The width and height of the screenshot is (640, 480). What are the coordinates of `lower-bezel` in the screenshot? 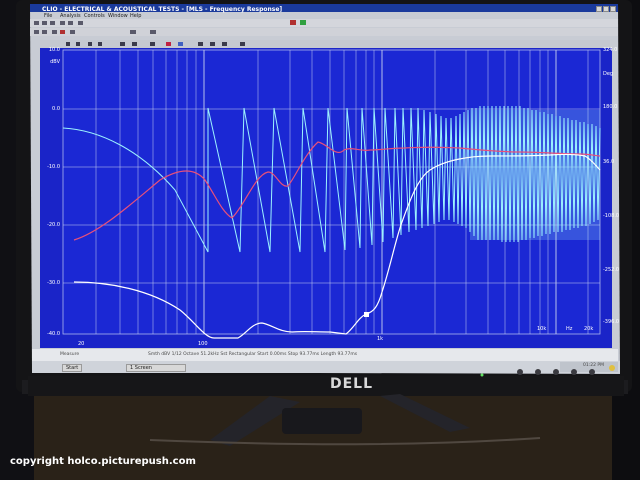 It's located at (326, 386).